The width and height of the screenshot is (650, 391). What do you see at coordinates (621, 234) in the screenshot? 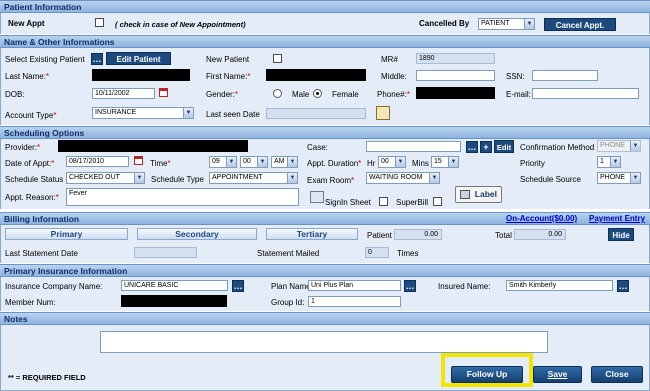
I see `hide-button: Hide` at bounding box center [621, 234].